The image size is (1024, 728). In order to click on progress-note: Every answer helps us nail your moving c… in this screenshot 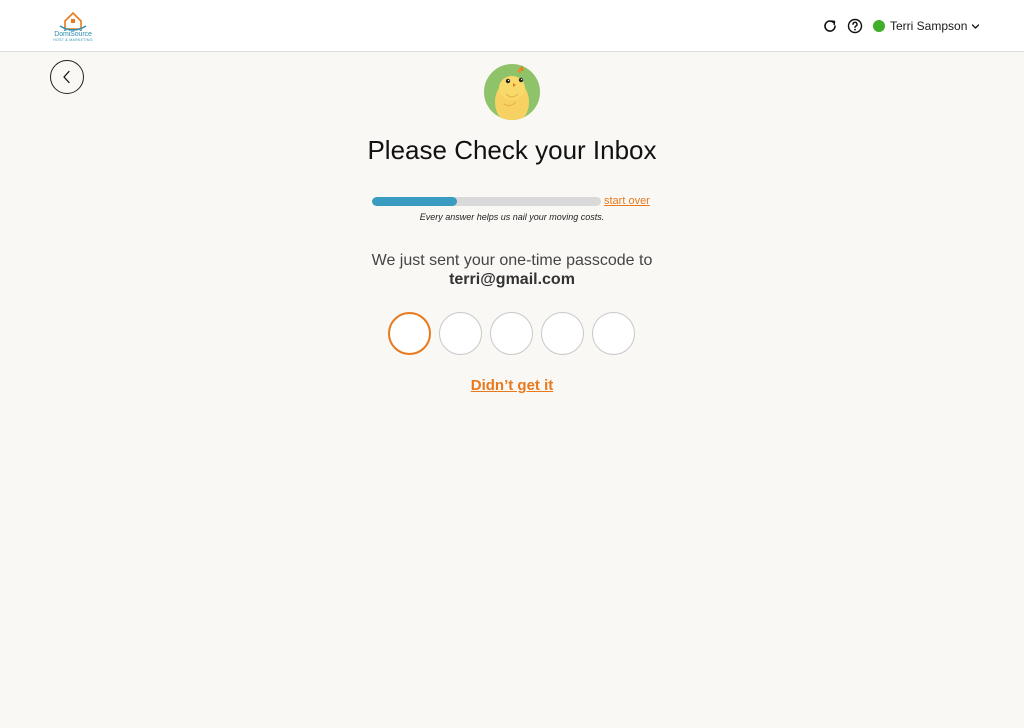, I will do `click(512, 217)`.